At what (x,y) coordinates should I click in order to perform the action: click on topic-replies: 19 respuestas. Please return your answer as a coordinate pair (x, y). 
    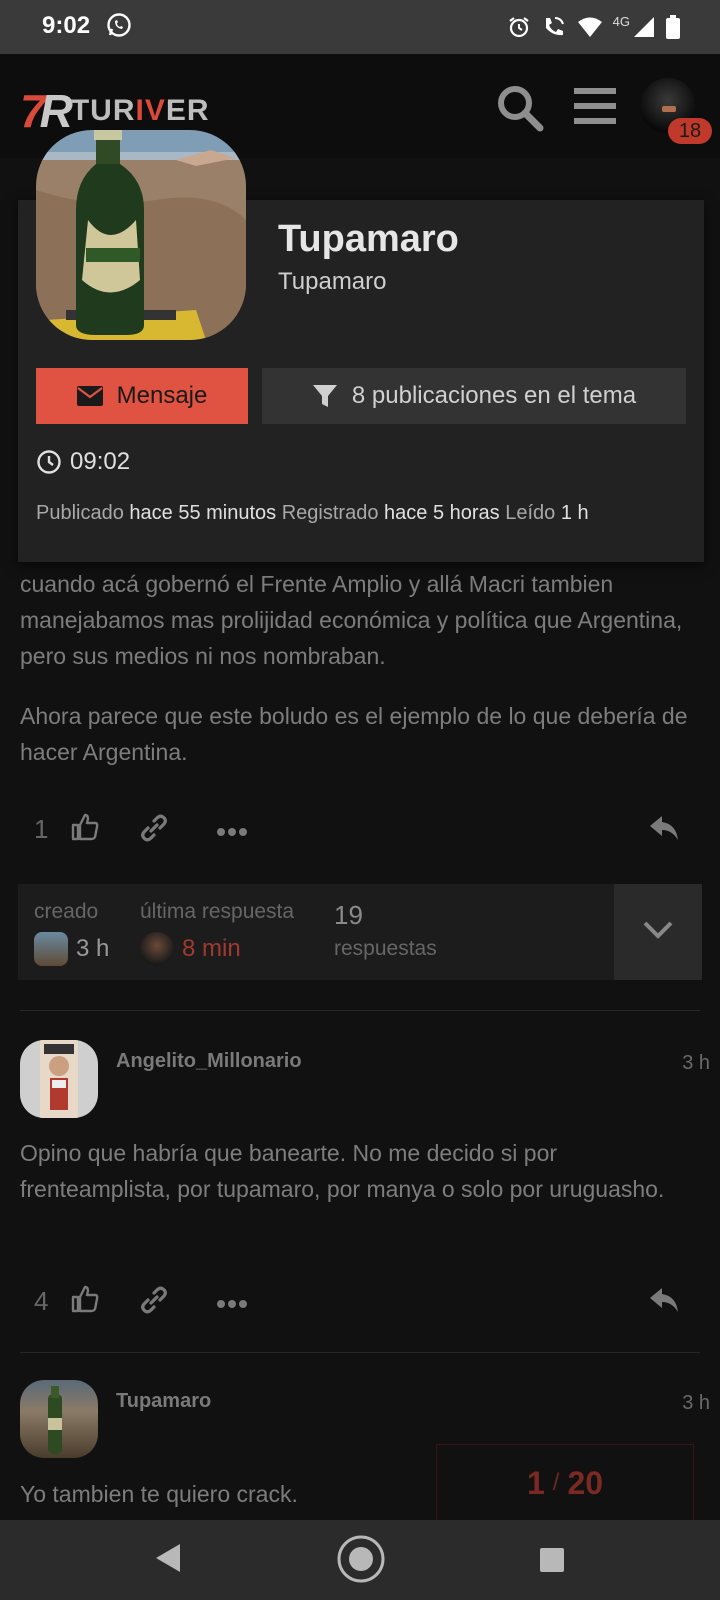
    Looking at the image, I should click on (385, 930).